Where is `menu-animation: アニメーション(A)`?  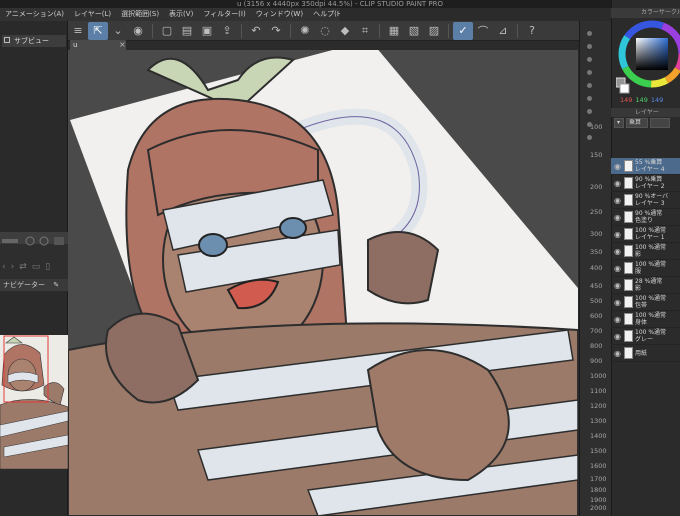 menu-animation: アニメーション(A) is located at coordinates (34, 14).